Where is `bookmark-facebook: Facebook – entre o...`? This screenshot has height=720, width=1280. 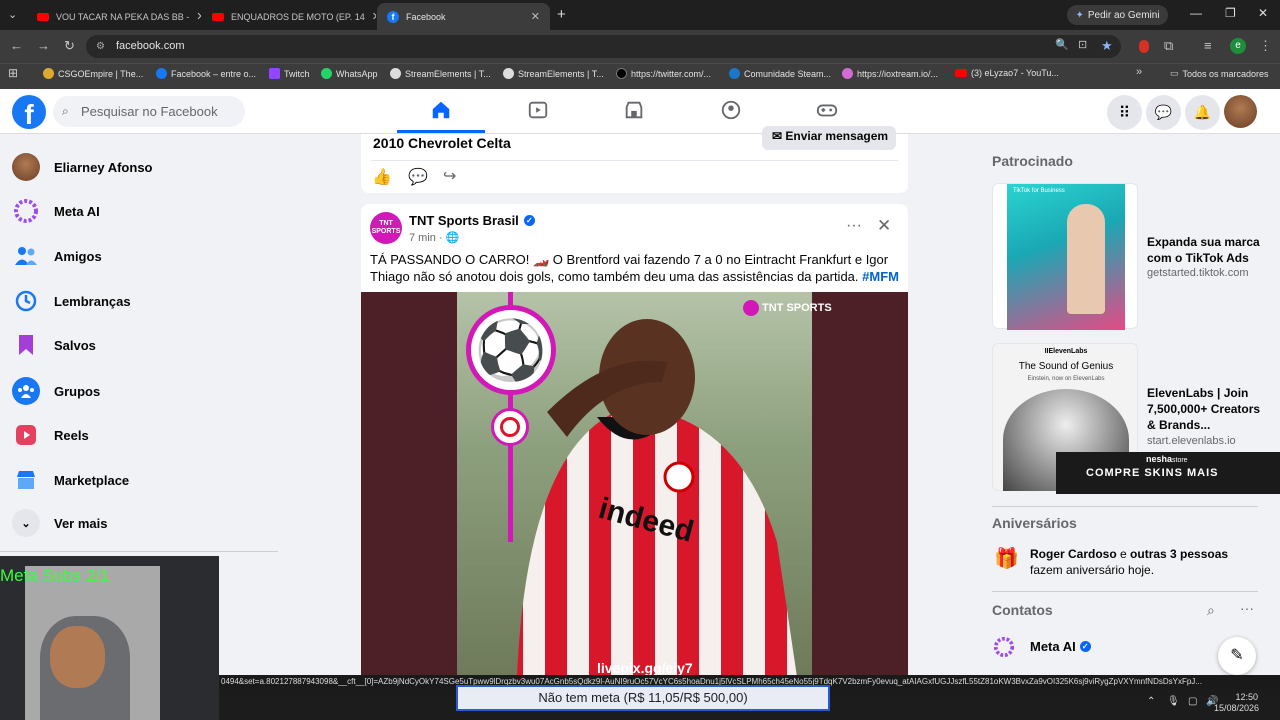 bookmark-facebook: Facebook – entre o... is located at coordinates (206, 73).